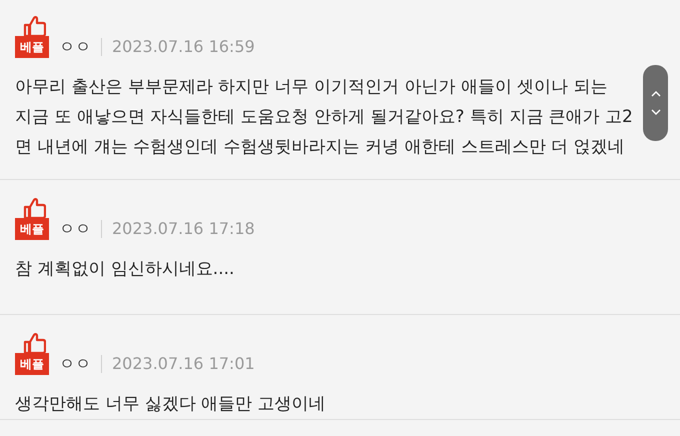  I want to click on chevron-up-icon, so click(655, 94).